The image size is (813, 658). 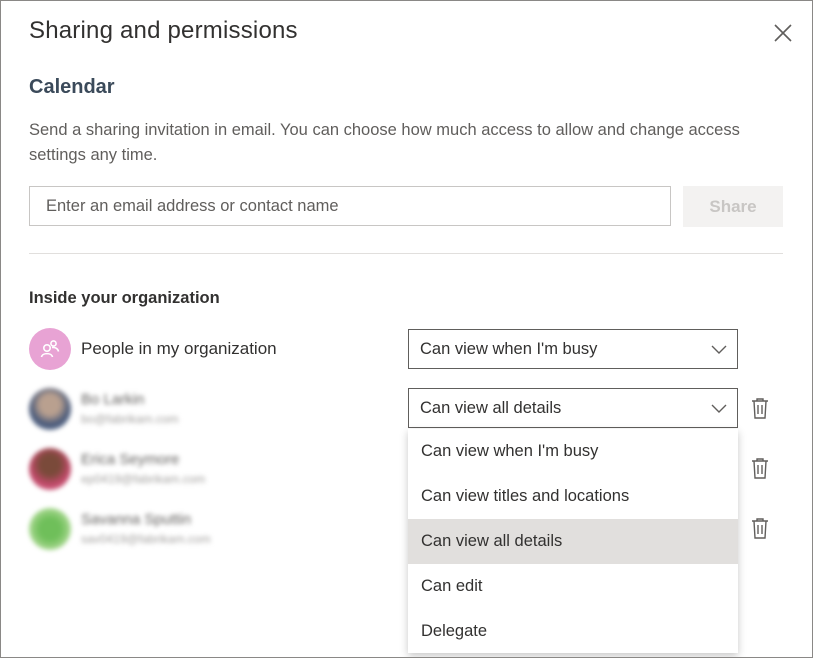 I want to click on email-input, so click(x=350, y=206).